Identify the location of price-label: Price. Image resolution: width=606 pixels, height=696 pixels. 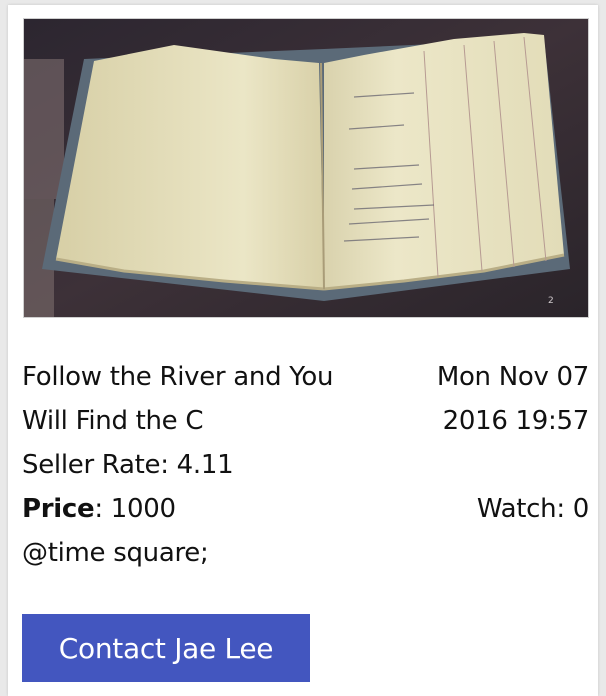
(58, 509).